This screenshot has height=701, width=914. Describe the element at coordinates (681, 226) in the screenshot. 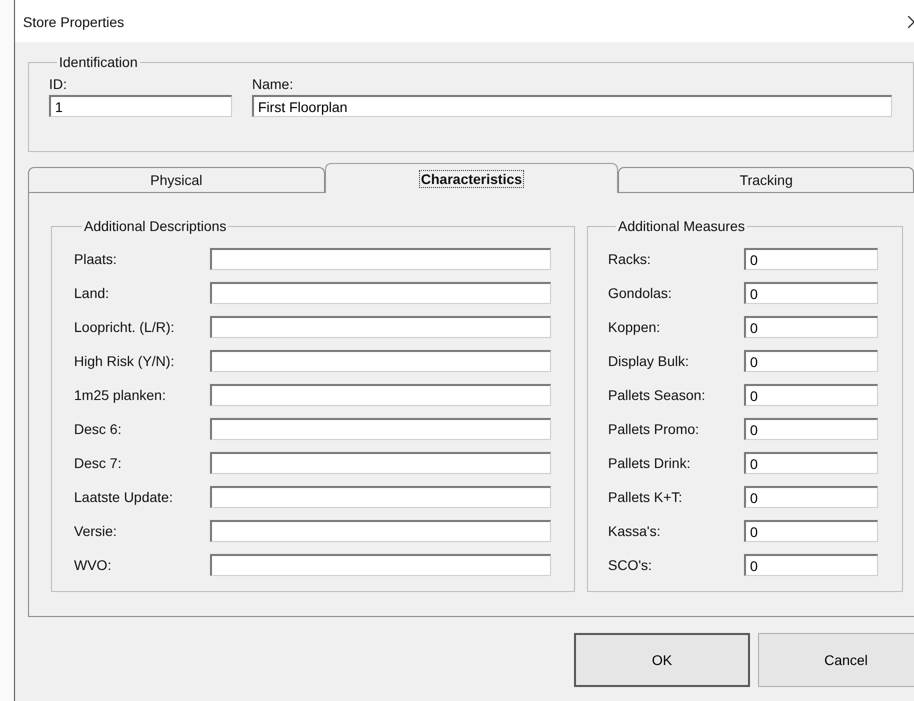

I see `group-title: Additional Measures` at that location.